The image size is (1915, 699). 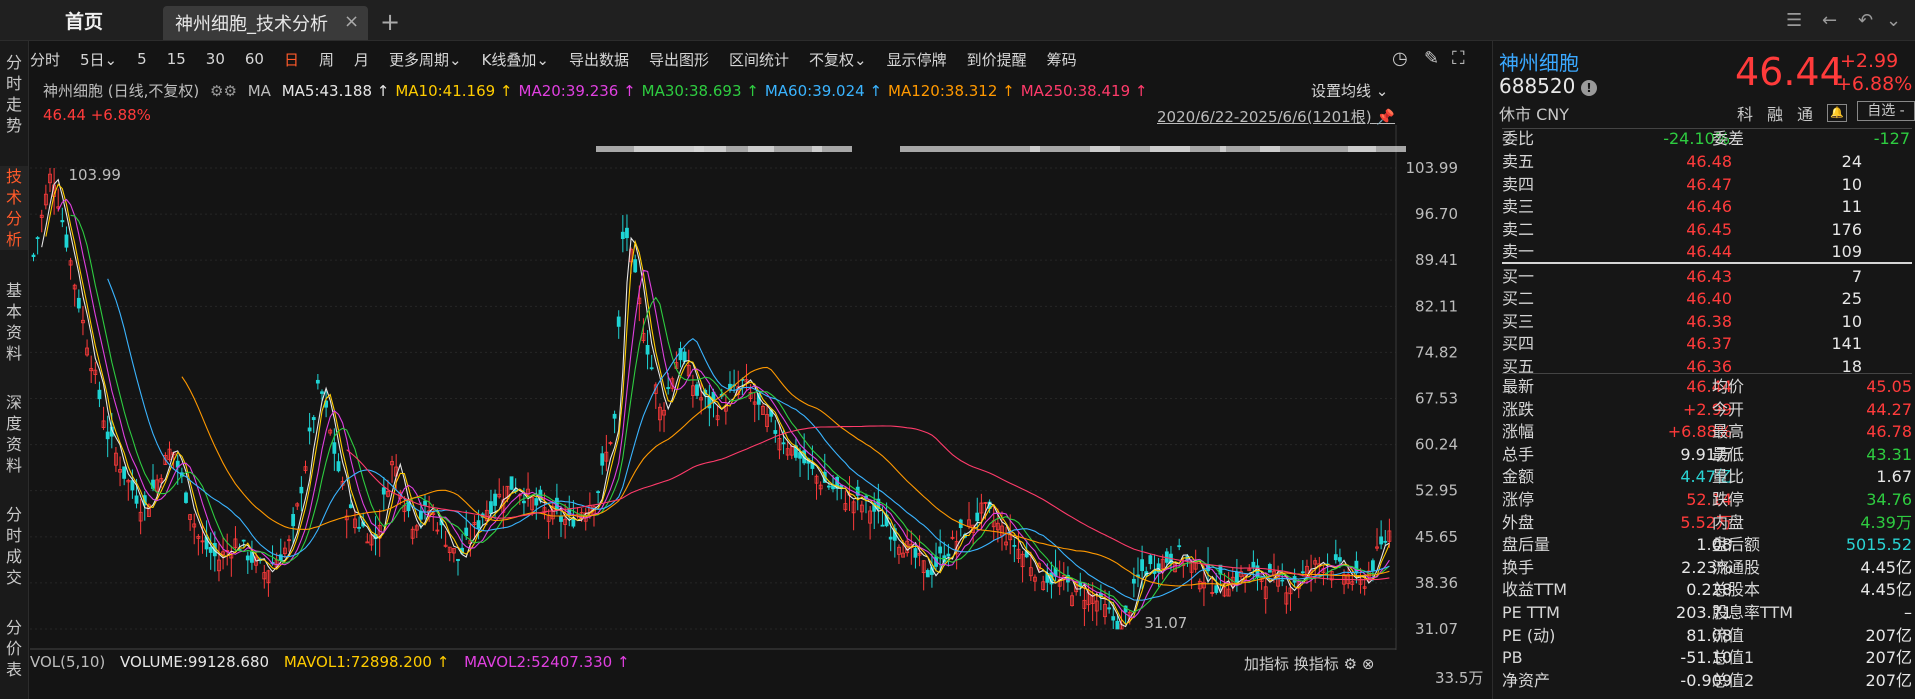 What do you see at coordinates (98, 59) in the screenshot?
I see `period-button-1: 5日⌄` at bounding box center [98, 59].